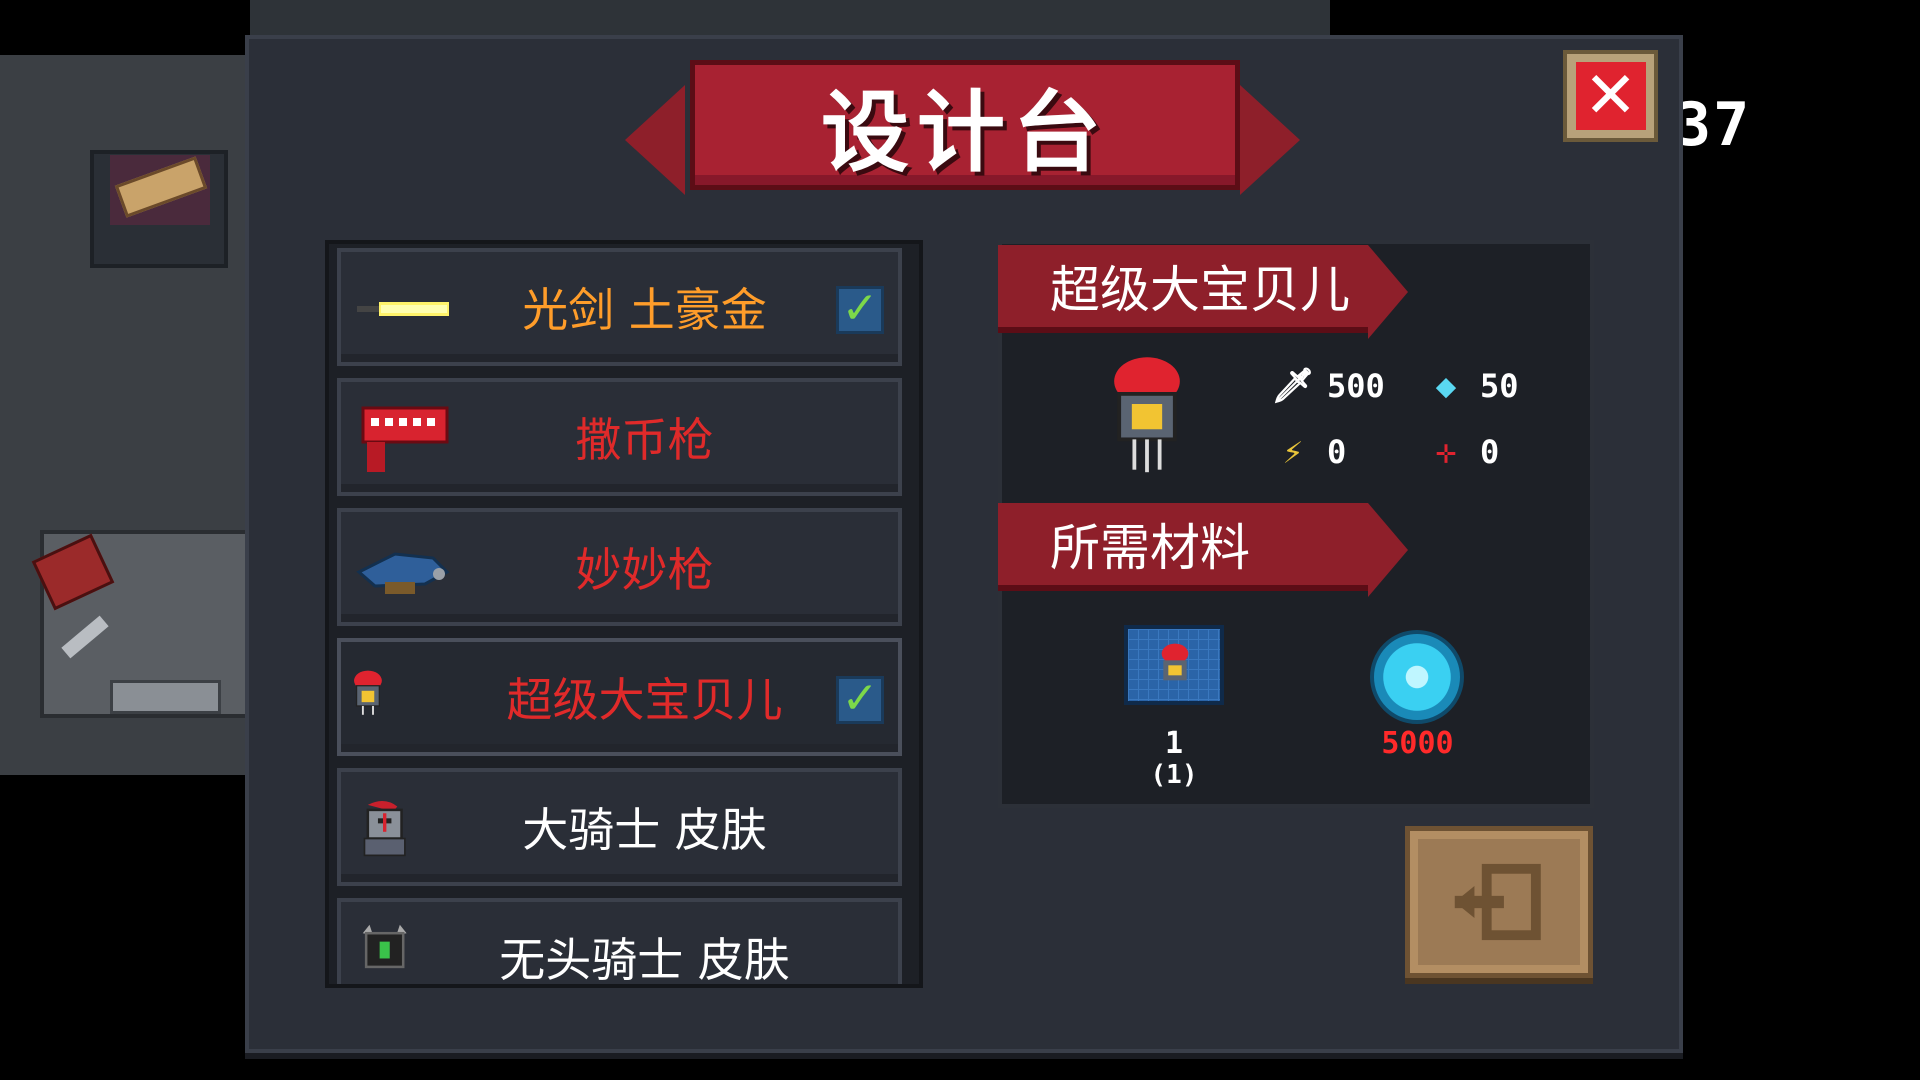 The image size is (1920, 1080). Describe the element at coordinates (1174, 743) in the screenshot. I see `blueprint-required-count: 1` at that location.